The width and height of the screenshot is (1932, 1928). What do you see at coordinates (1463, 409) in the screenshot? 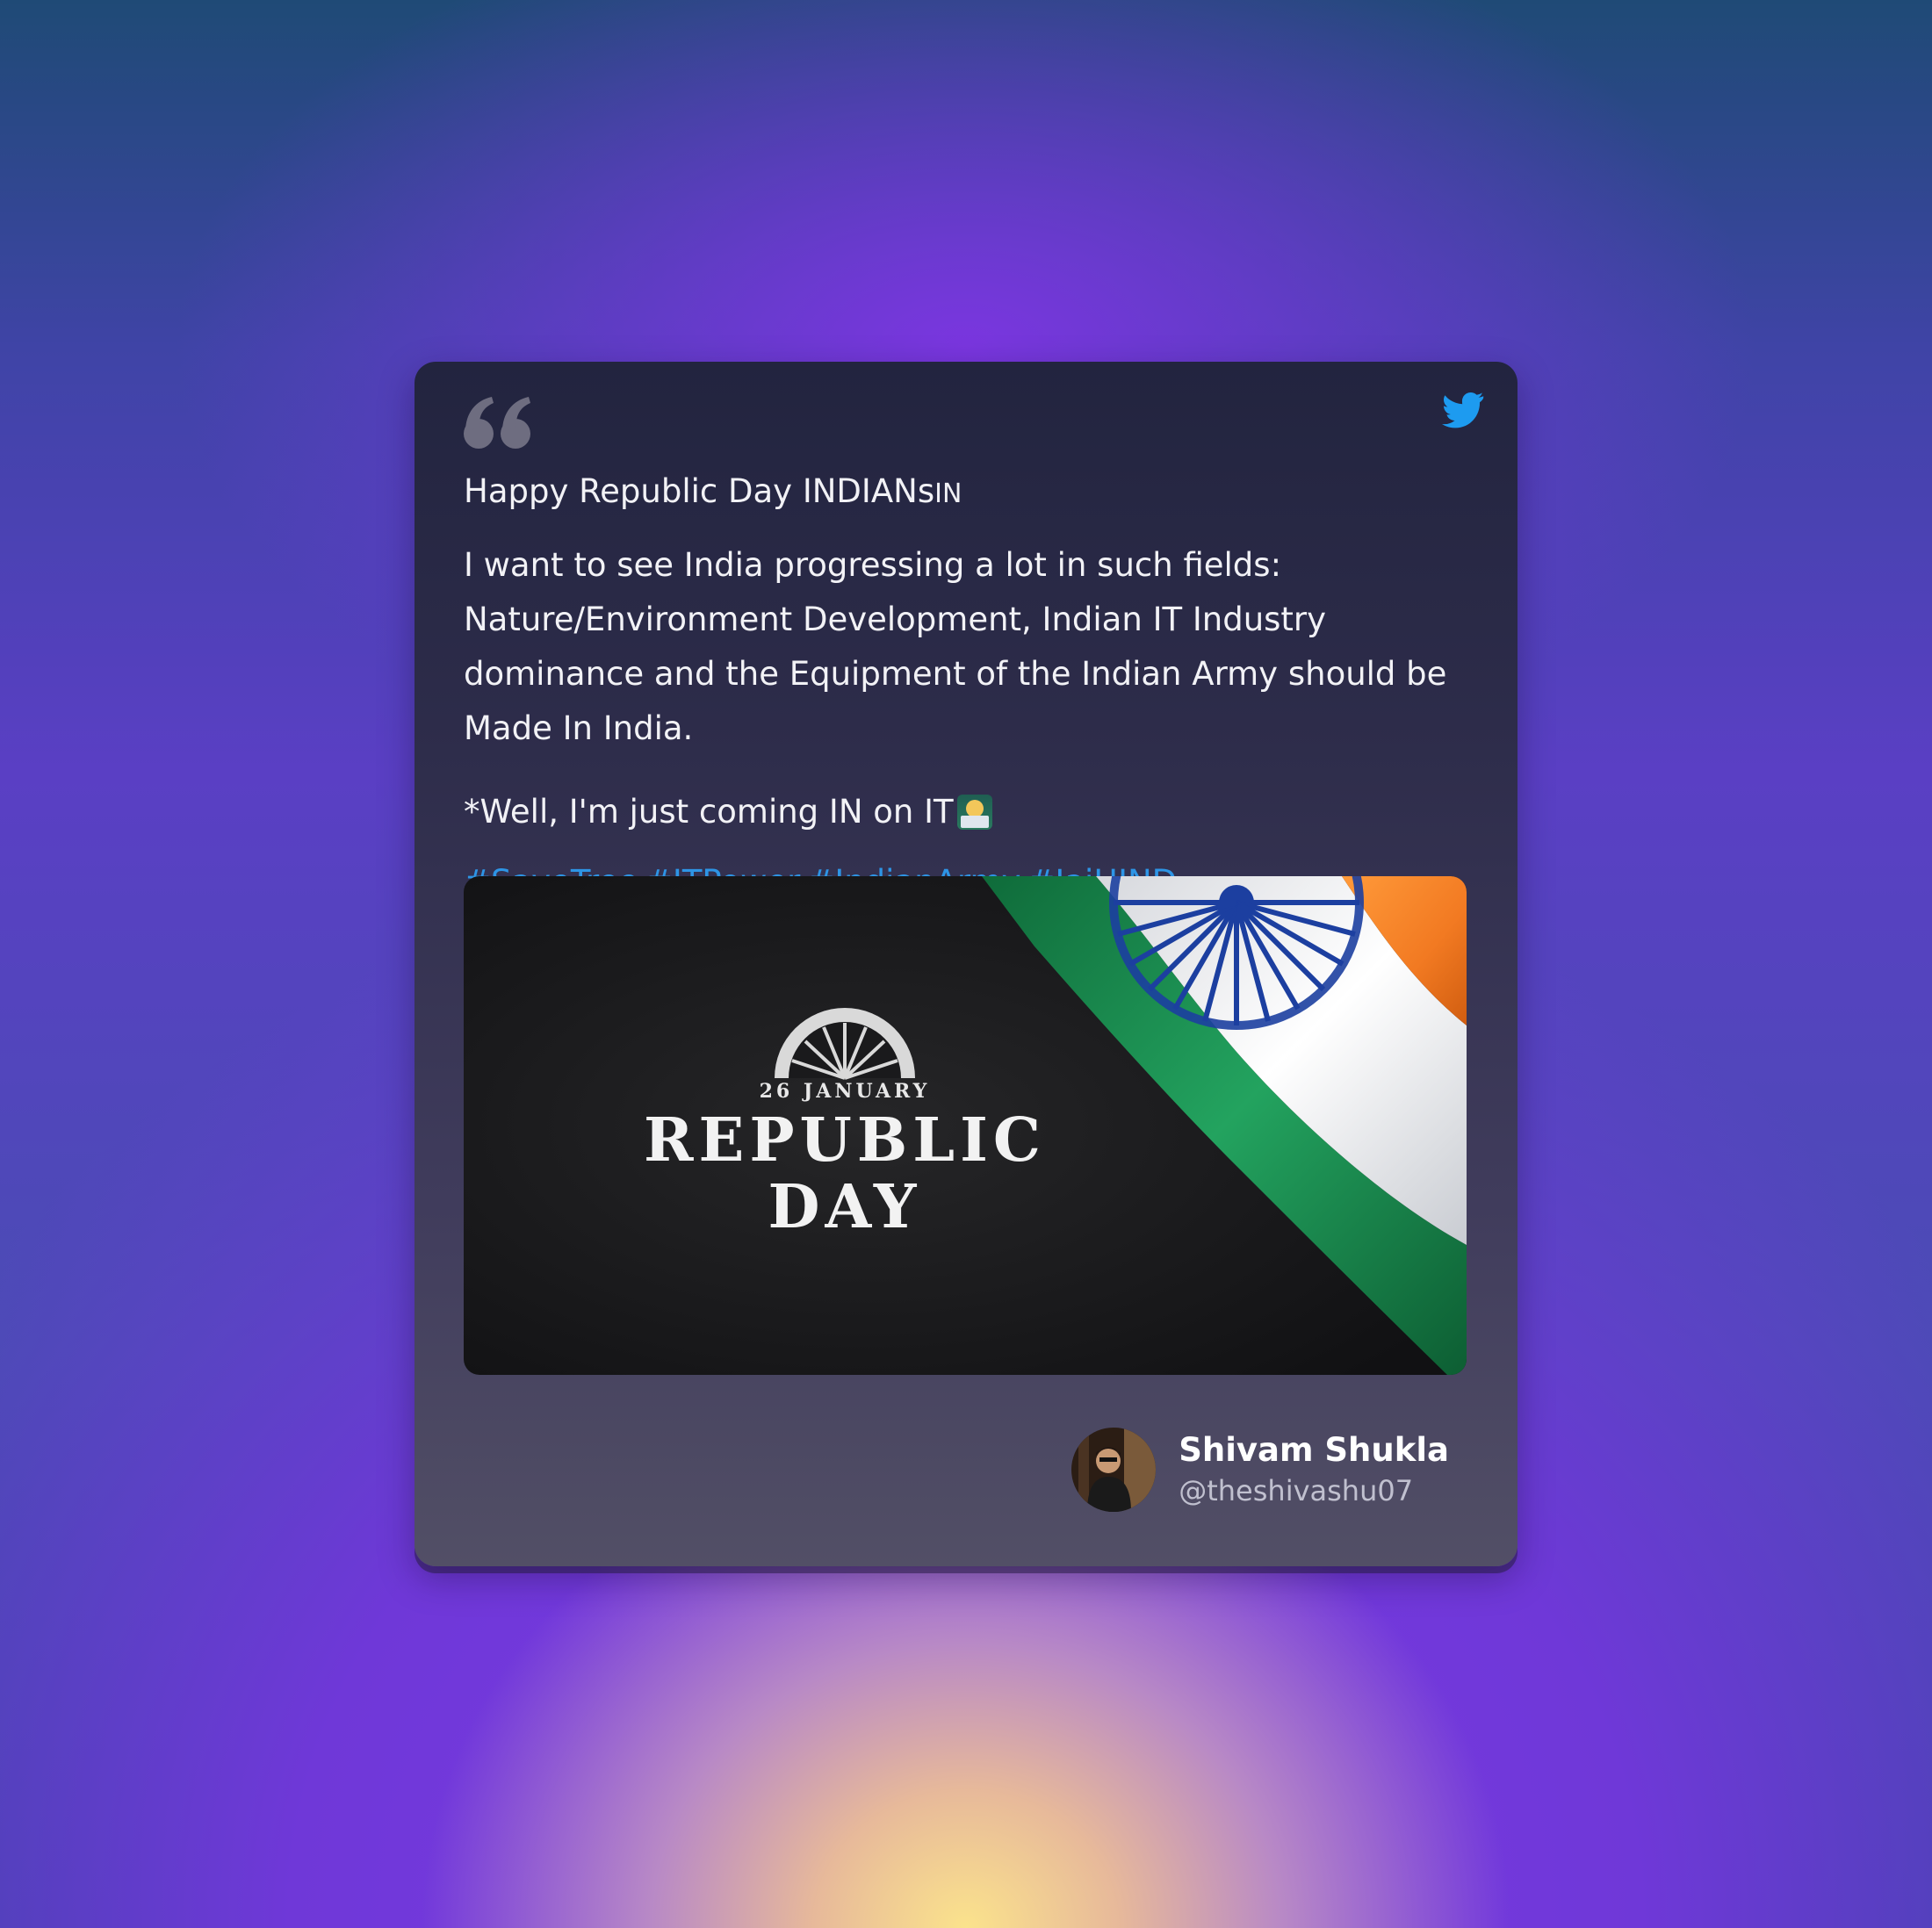
I see `twitter-bird-icon` at bounding box center [1463, 409].